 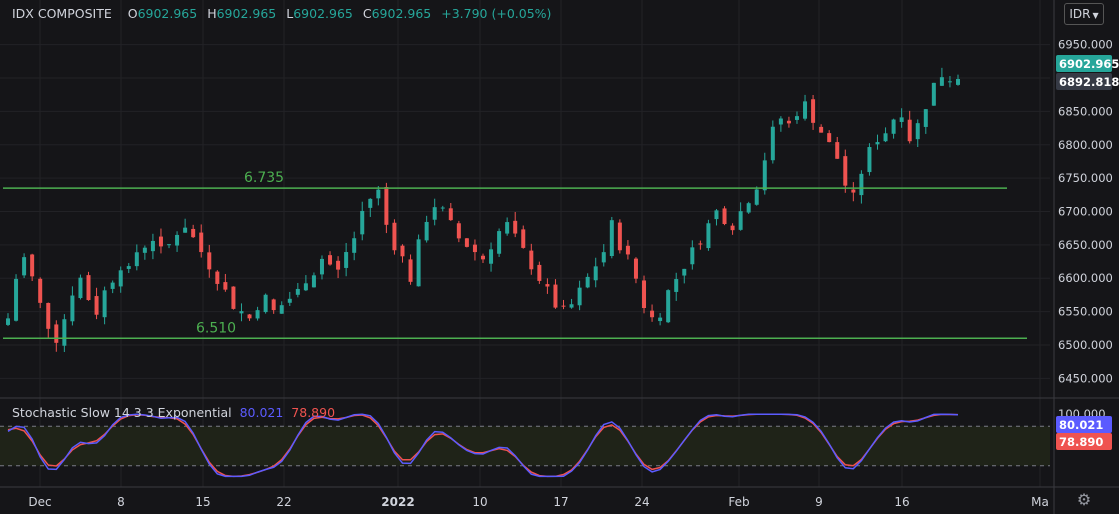 What do you see at coordinates (1084, 500) in the screenshot?
I see `gear-icon: ⚙` at bounding box center [1084, 500].